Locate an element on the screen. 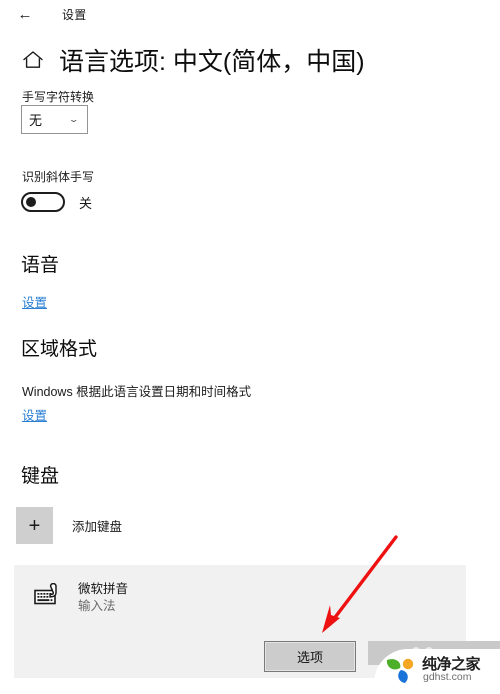 This screenshot has height=694, width=500. region-format-settings-link: 设置 is located at coordinates (34, 414).